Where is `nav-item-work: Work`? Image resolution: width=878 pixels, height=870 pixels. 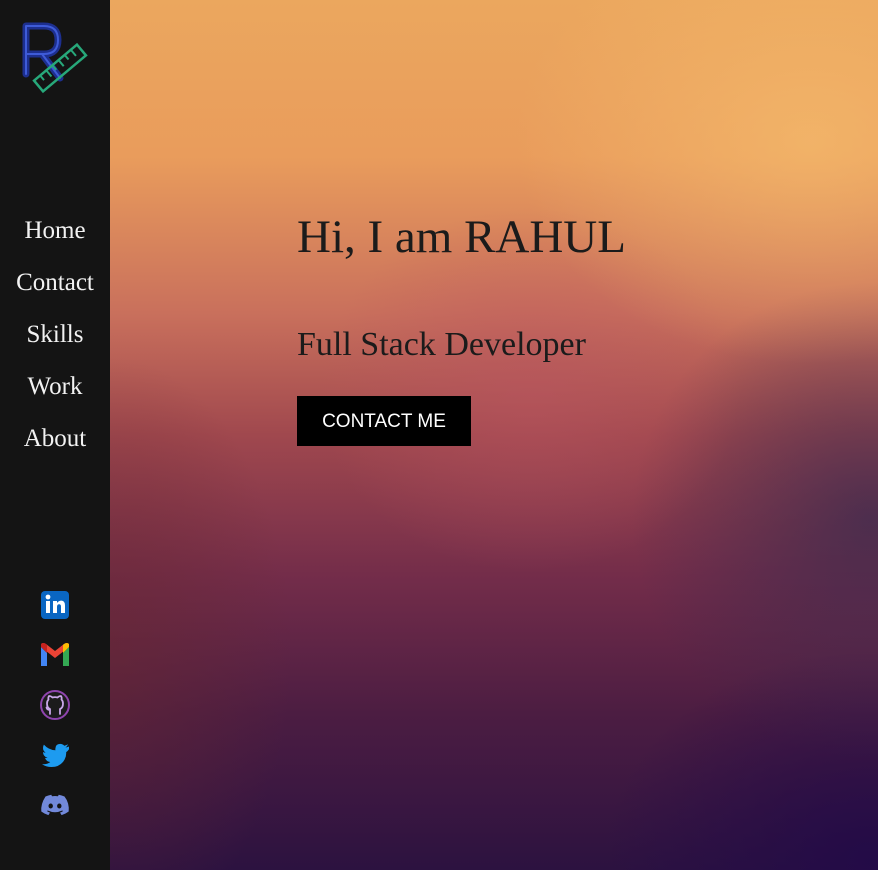
nav-item-work: Work is located at coordinates (55, 392).